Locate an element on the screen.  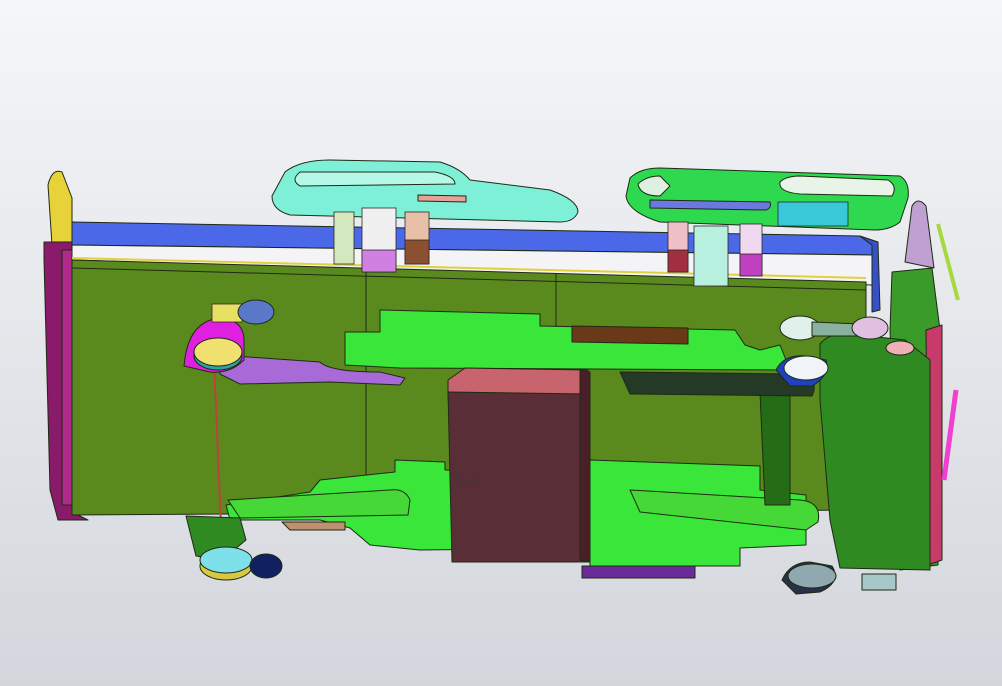
caster-wheel-bottom-left is located at coordinates (265, 548).